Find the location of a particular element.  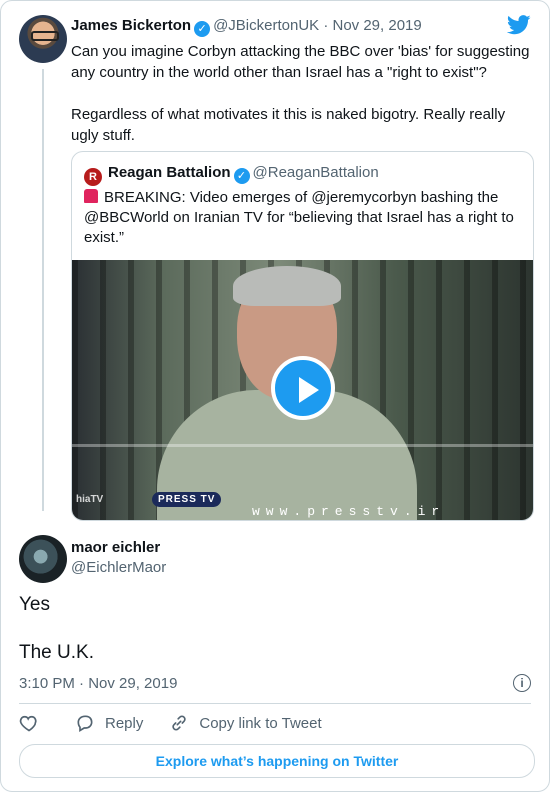

channel-watermark: hiaTV is located at coordinates (90, 499).